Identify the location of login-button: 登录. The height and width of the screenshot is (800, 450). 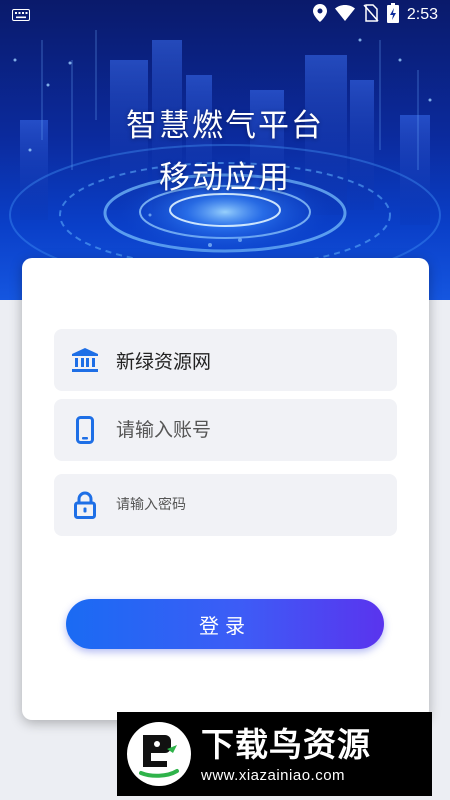
(225, 624).